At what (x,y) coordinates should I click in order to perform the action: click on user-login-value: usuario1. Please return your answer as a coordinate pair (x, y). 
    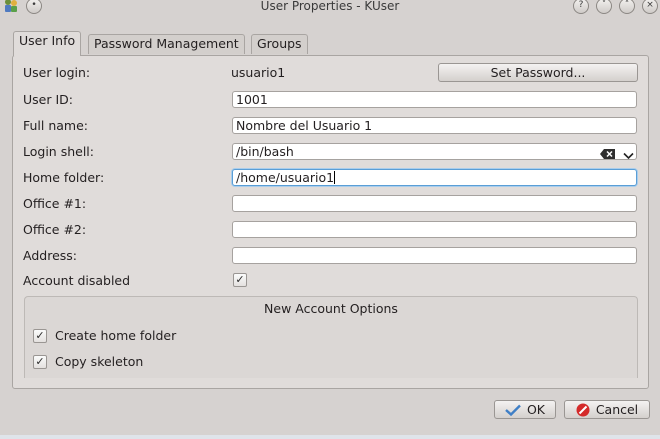
    Looking at the image, I should click on (258, 72).